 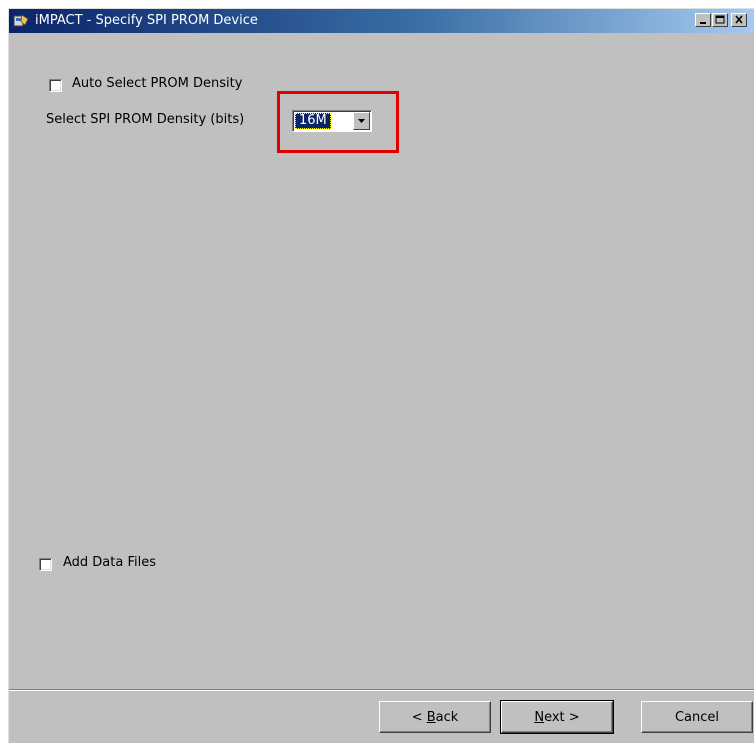 What do you see at coordinates (697, 717) in the screenshot?
I see `cancel-button: Cancel` at bounding box center [697, 717].